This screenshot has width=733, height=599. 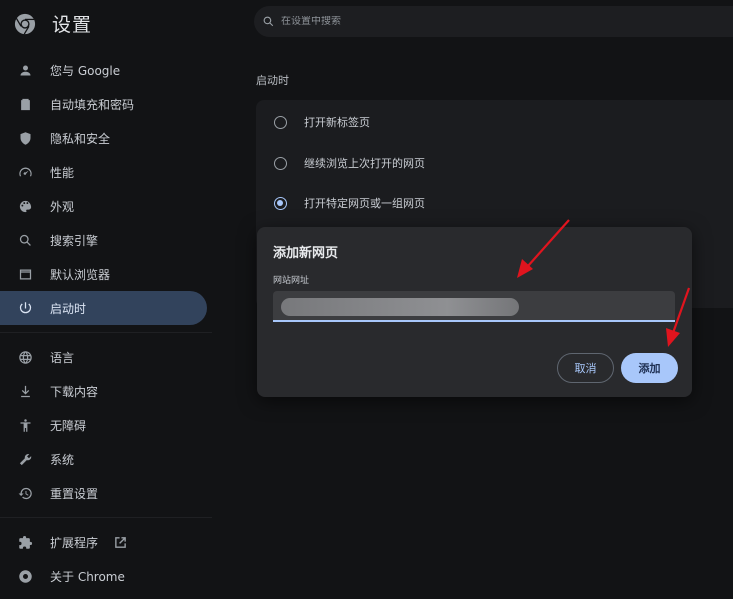 What do you see at coordinates (74, 240) in the screenshot?
I see `sidebar-item-label: 搜索引擎` at bounding box center [74, 240].